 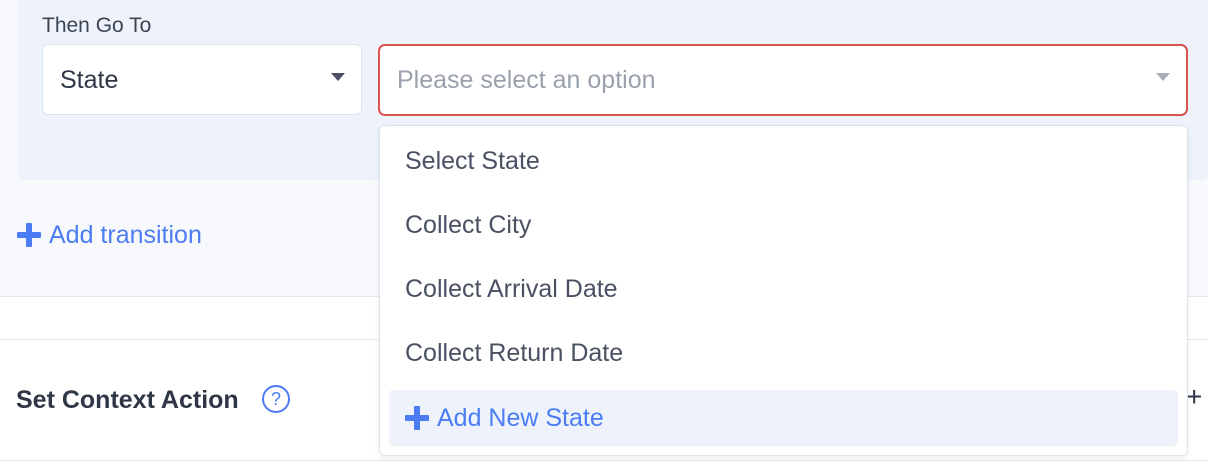 What do you see at coordinates (202, 79) in the screenshot?
I see `target-type-select: State` at bounding box center [202, 79].